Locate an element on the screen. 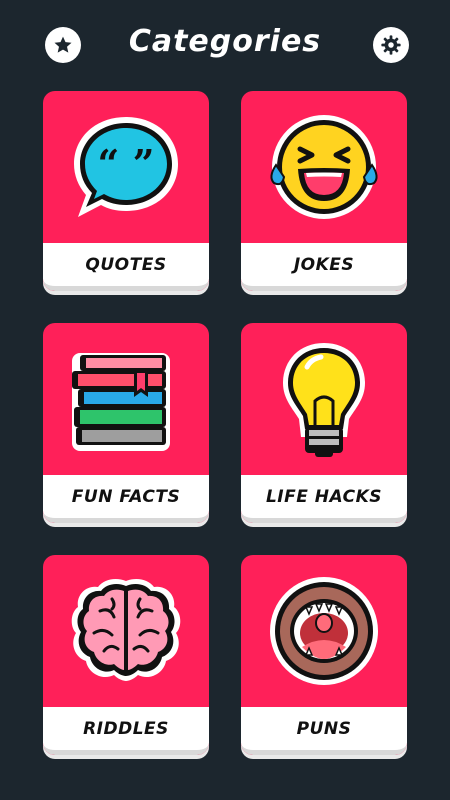 This screenshot has height=800, width=450. speech-bubble-quote-icon: “ ” is located at coordinates (126, 167).